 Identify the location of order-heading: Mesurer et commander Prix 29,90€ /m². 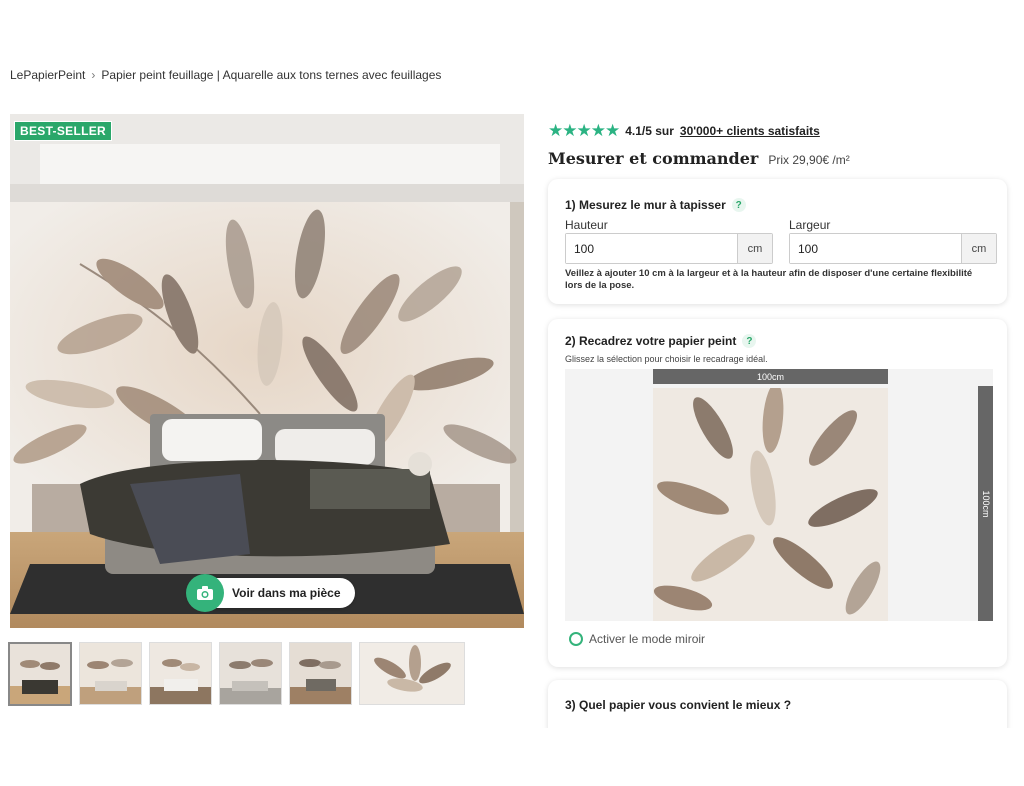
(699, 158).